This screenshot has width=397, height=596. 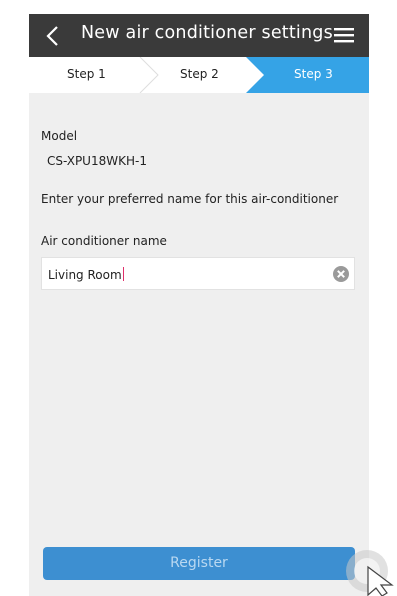 I want to click on name-input-value: Living Room, so click(x=85, y=275).